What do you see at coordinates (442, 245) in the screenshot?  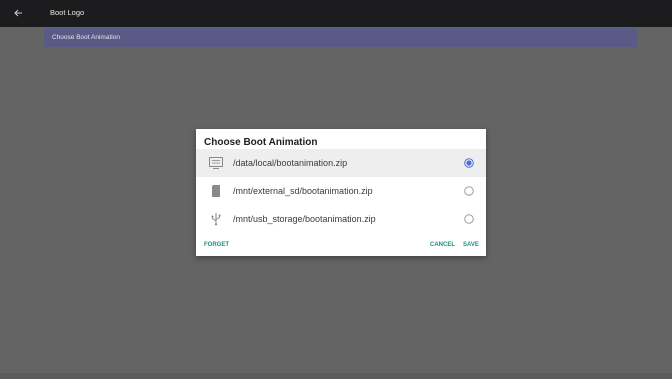 I see `cancel-button: CANCEL` at bounding box center [442, 245].